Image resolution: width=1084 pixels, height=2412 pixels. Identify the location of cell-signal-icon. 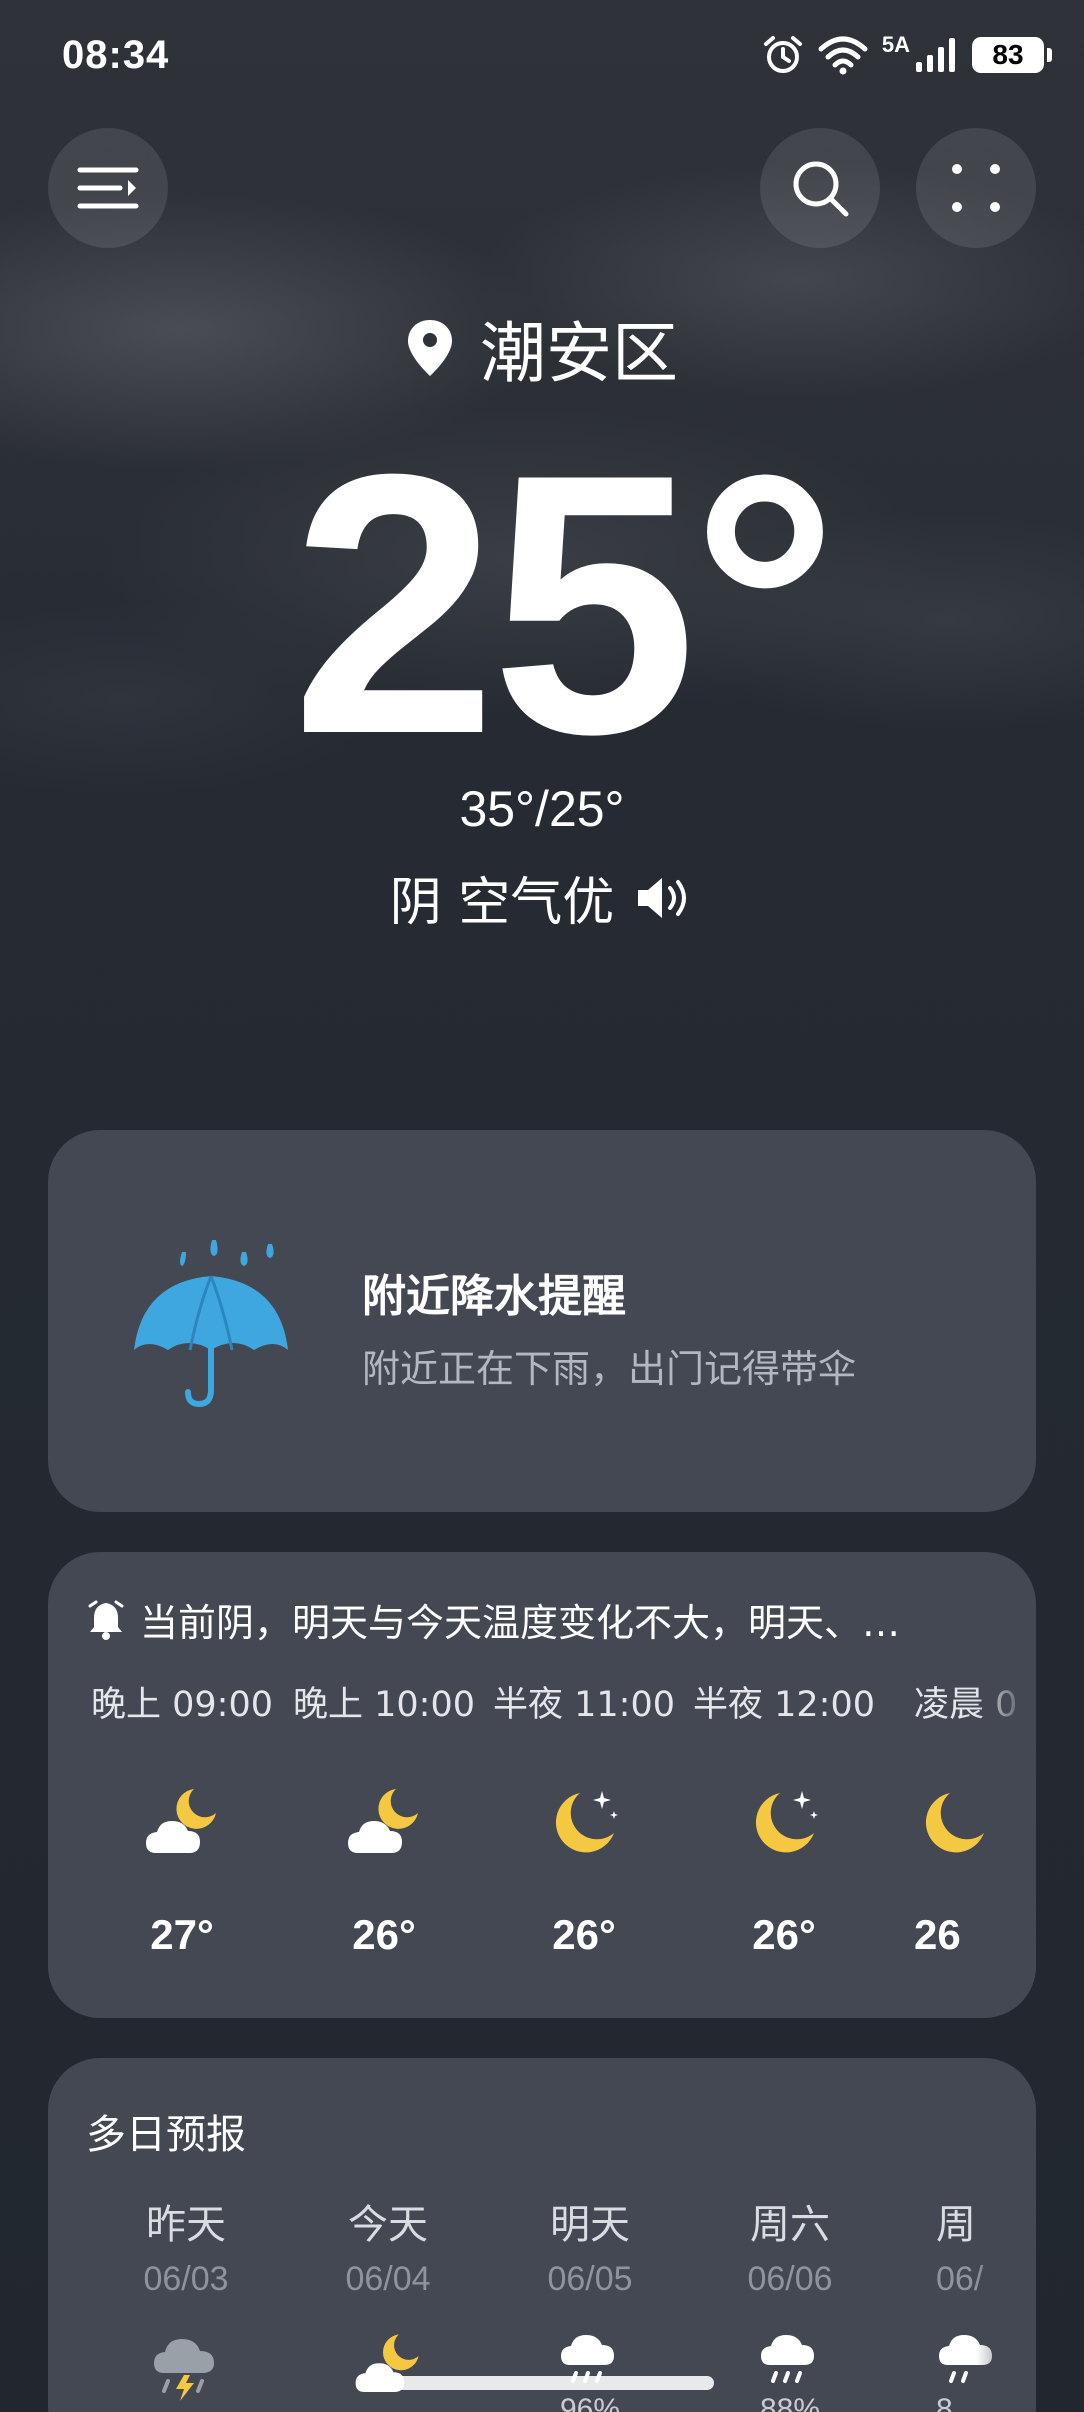
(935, 55).